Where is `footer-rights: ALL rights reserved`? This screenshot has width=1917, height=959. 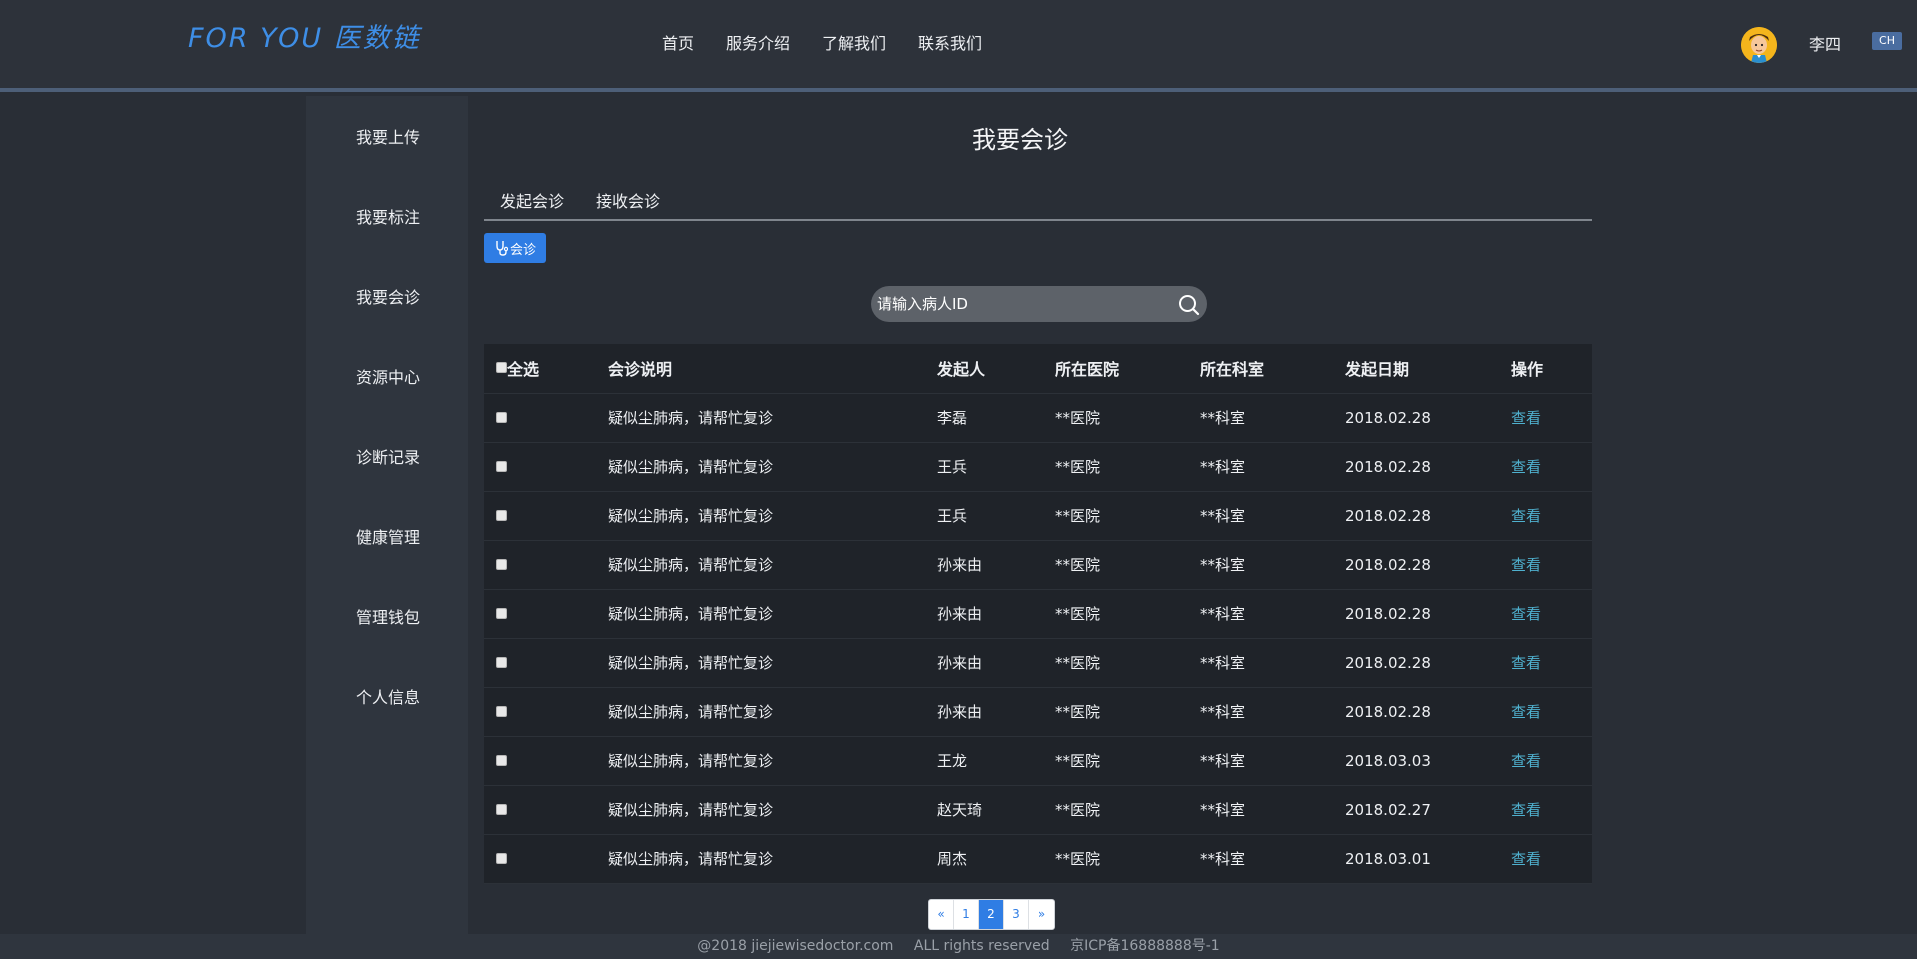
footer-rights: ALL rights reserved is located at coordinates (981, 946).